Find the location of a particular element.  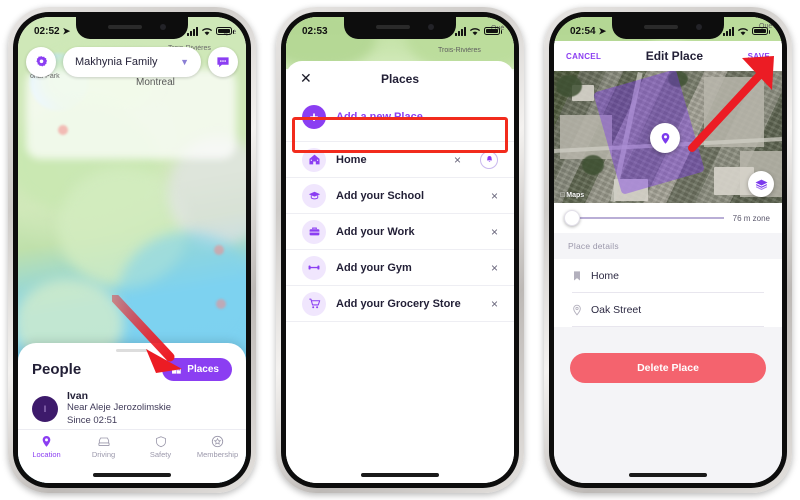

place-row-gym: Add your Gym × is located at coordinates (400, 268).